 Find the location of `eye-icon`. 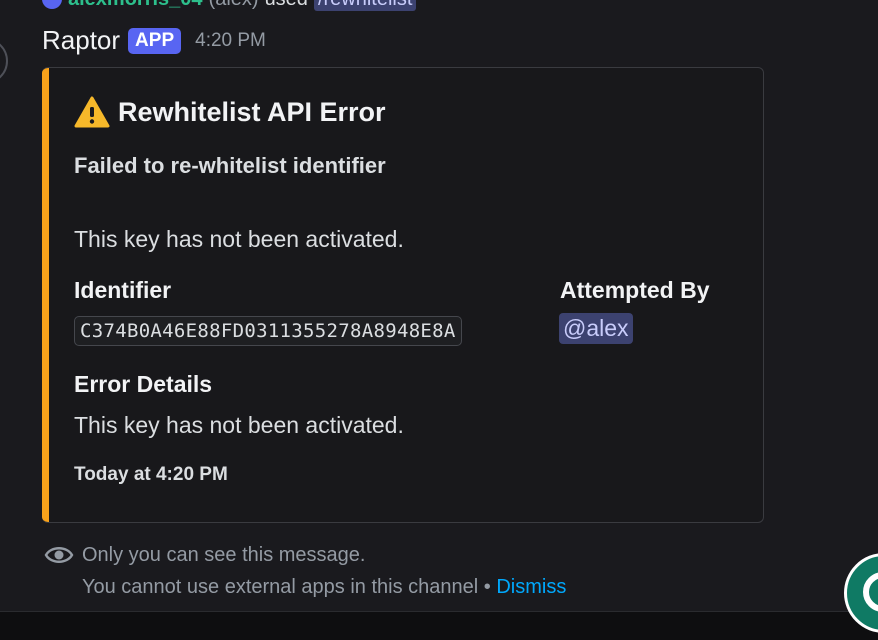

eye-icon is located at coordinates (59, 555).